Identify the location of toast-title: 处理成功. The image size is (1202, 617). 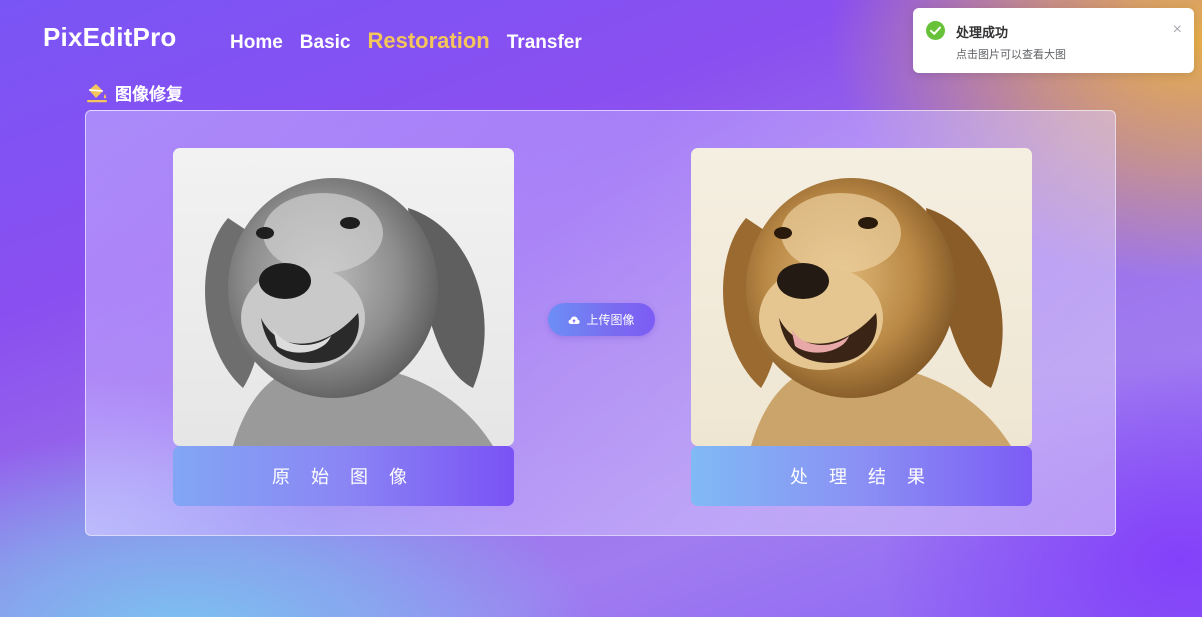
(982, 32).